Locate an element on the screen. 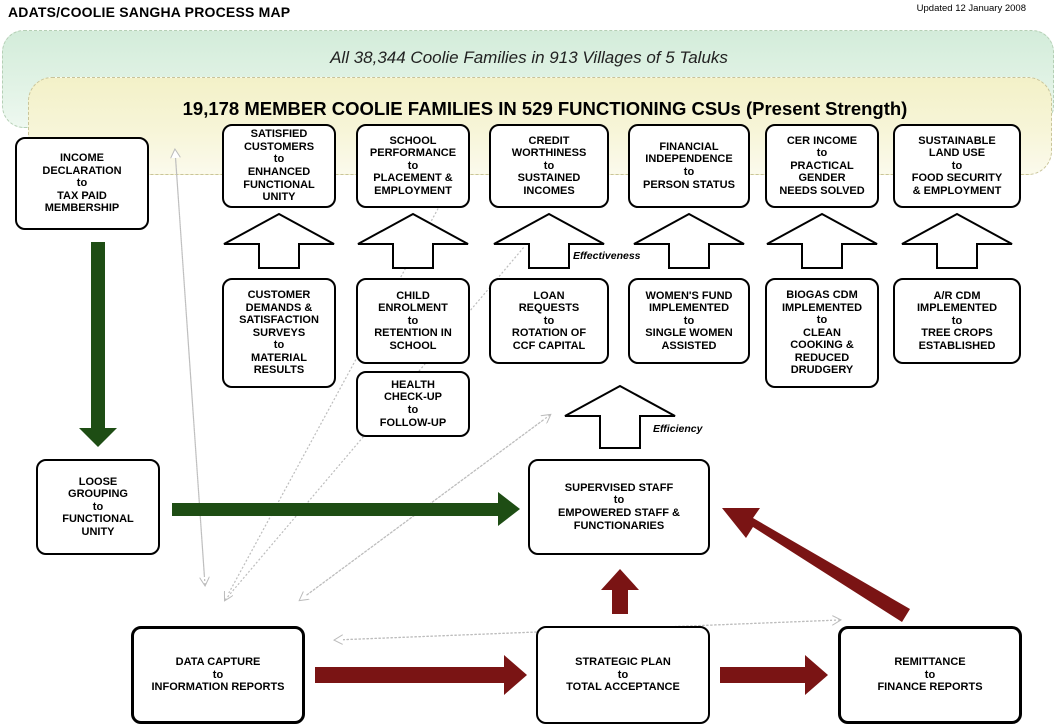 The width and height of the screenshot is (1058, 726). hollow-up-arrow-cer is located at coordinates (822, 240).